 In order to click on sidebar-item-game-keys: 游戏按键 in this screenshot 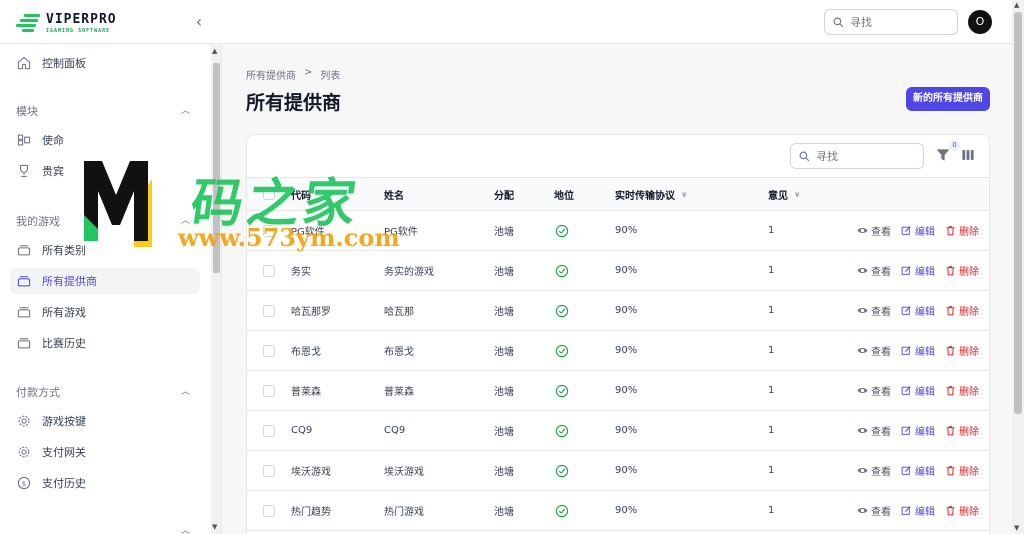, I will do `click(105, 421)`.